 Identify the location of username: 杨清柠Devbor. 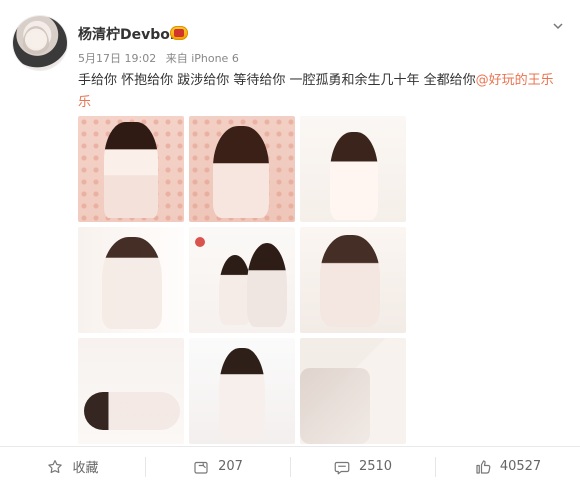
(127, 34).